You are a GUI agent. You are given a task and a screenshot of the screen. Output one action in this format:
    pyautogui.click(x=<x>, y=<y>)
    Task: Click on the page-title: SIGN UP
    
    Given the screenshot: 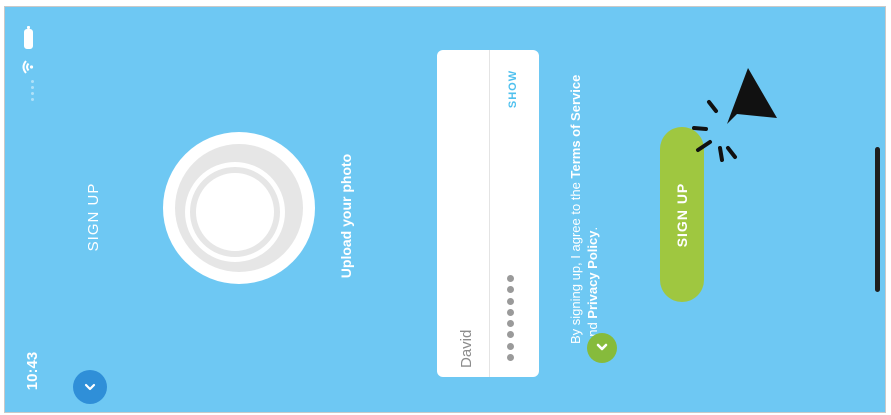 What is the action you would take?
    pyautogui.click(x=93, y=217)
    